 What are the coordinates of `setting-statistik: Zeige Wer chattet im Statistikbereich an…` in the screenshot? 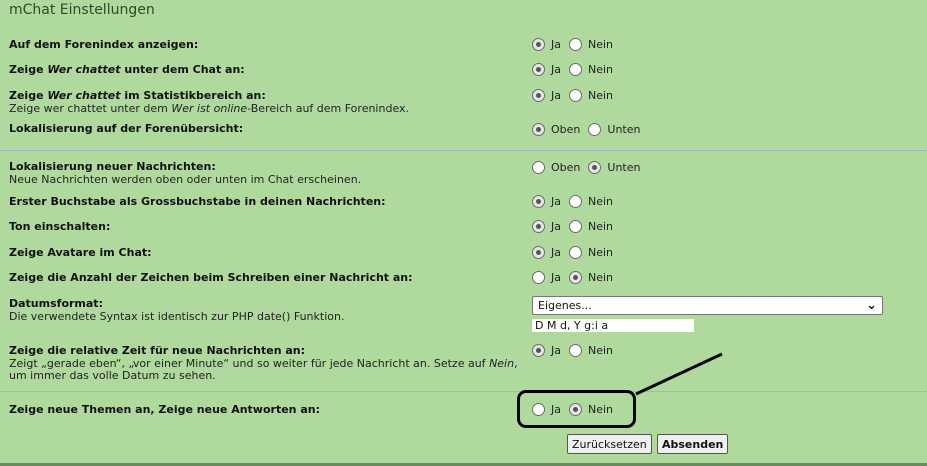 It's located at (468, 102).